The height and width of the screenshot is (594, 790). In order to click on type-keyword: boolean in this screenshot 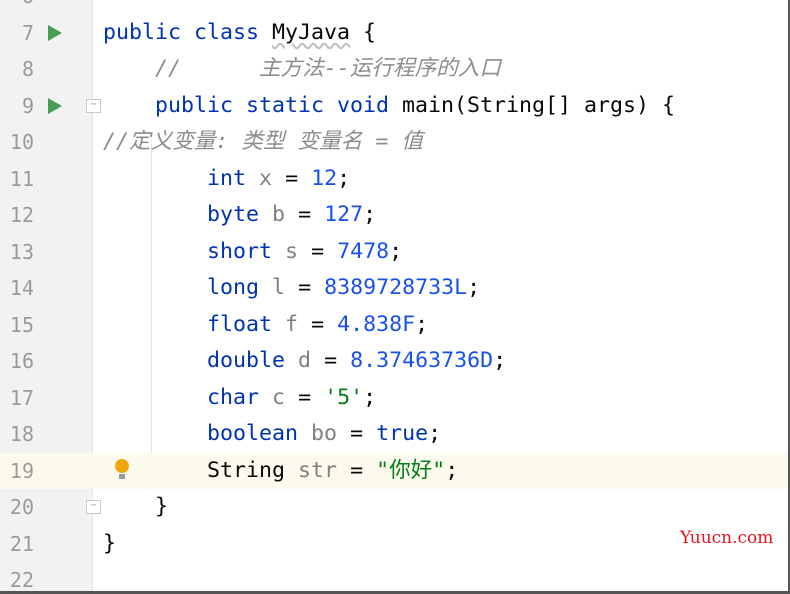, I will do `click(253, 433)`.